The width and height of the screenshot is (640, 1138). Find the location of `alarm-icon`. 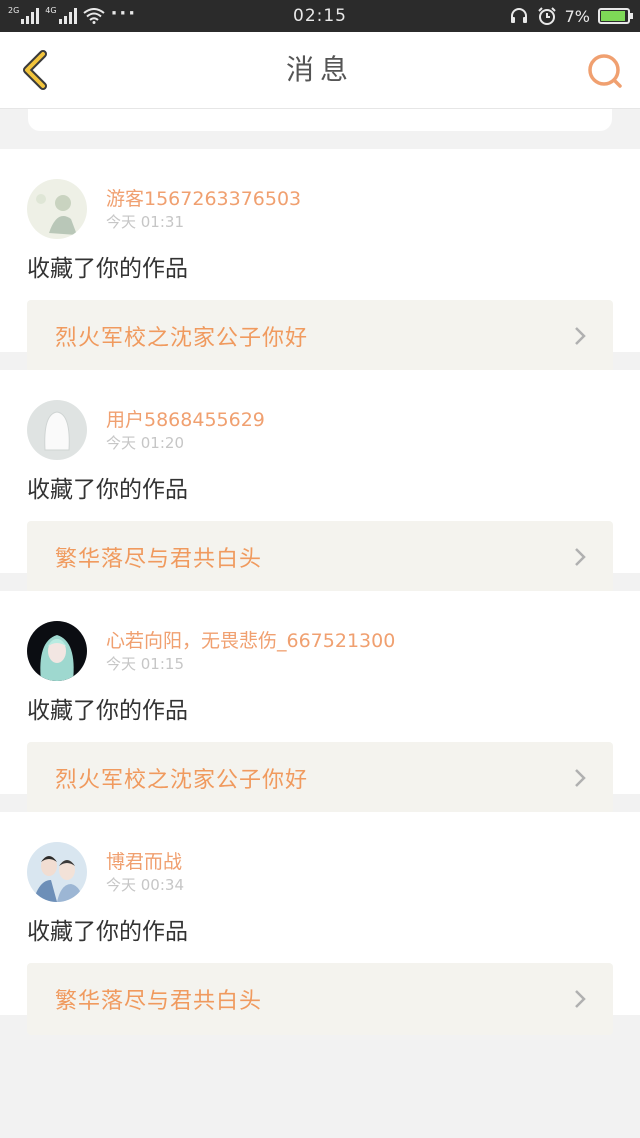

alarm-icon is located at coordinates (546, 16).